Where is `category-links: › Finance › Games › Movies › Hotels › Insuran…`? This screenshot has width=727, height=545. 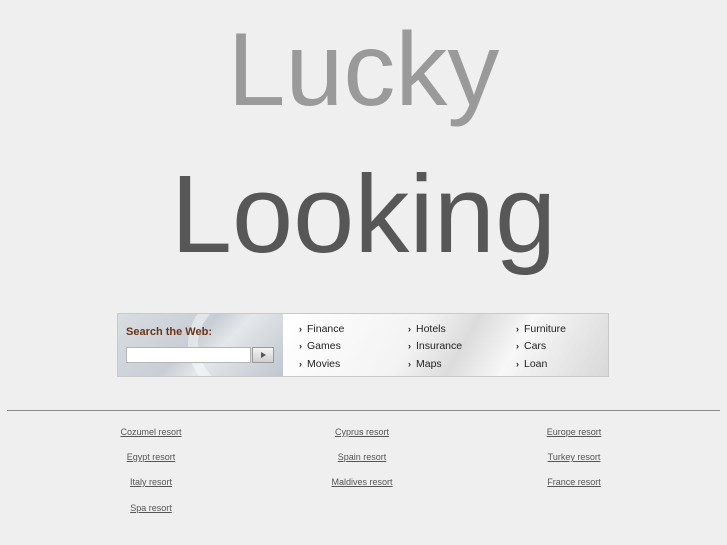 category-links: › Finance › Games › Movies › Hotels › Insuran… is located at coordinates (445, 345).